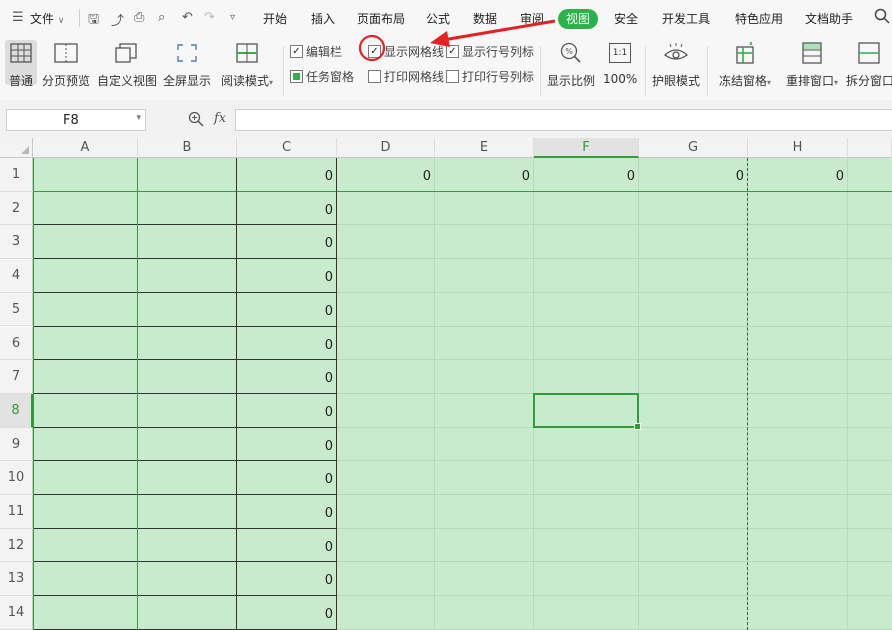  What do you see at coordinates (287, 344) in the screenshot?
I see `cell-c6: 0` at bounding box center [287, 344].